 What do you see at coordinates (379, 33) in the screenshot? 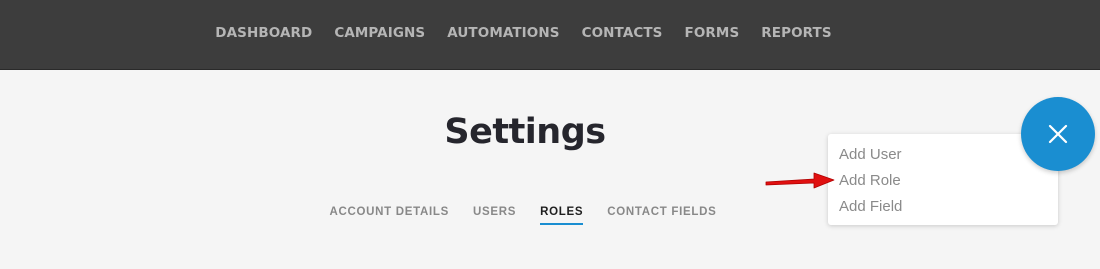
I see `nav-item-campaigns: CAMPAIGNS` at bounding box center [379, 33].